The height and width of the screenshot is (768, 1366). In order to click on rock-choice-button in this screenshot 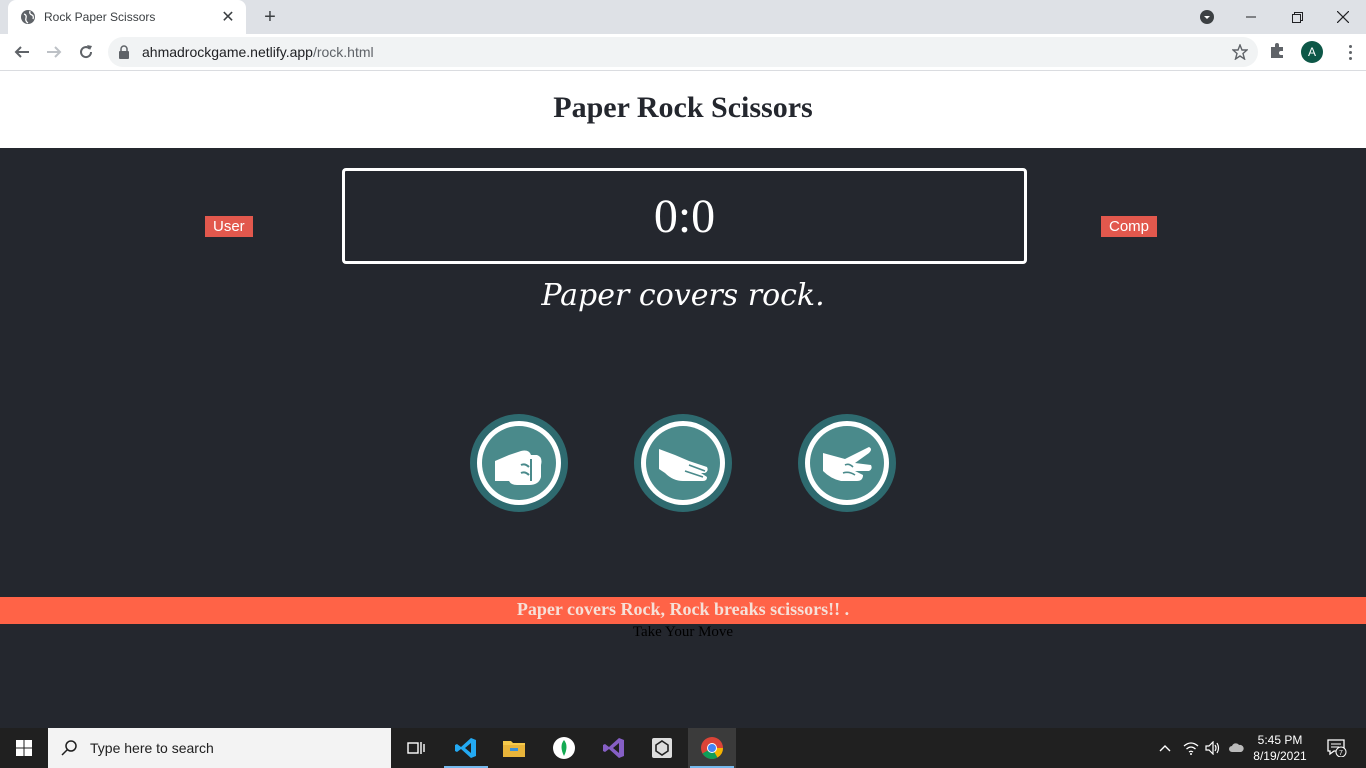, I will do `click(519, 463)`.